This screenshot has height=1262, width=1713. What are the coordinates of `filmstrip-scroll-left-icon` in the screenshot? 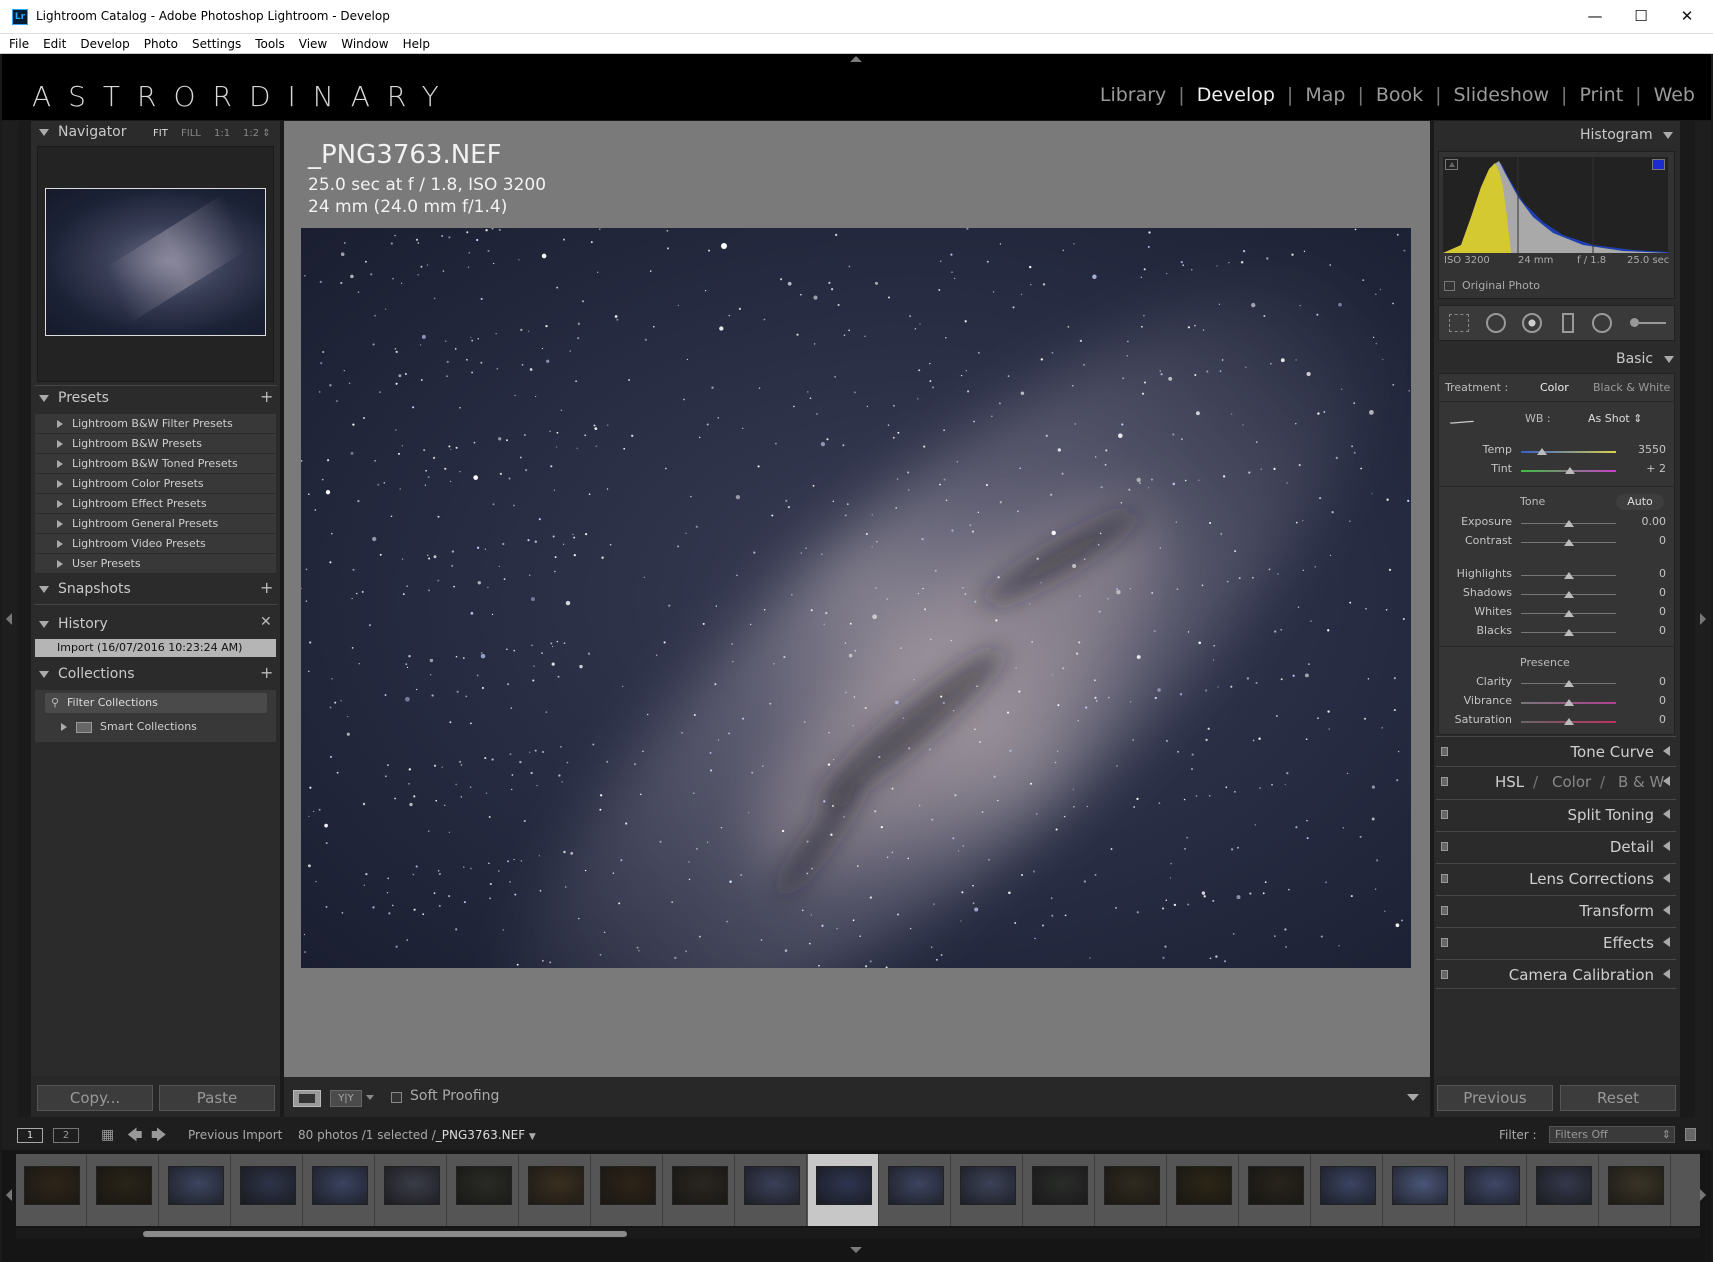 It's located at (9, 1195).